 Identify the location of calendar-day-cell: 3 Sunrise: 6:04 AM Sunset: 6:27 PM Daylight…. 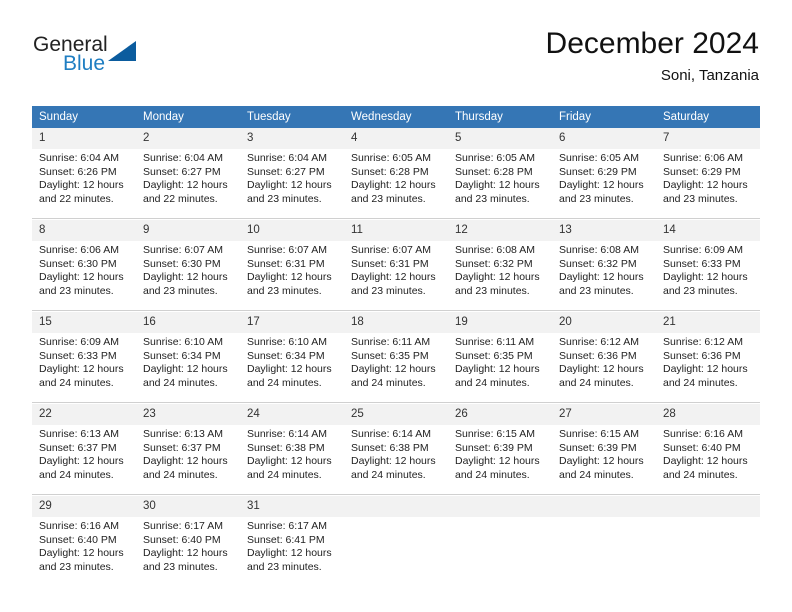
(292, 173).